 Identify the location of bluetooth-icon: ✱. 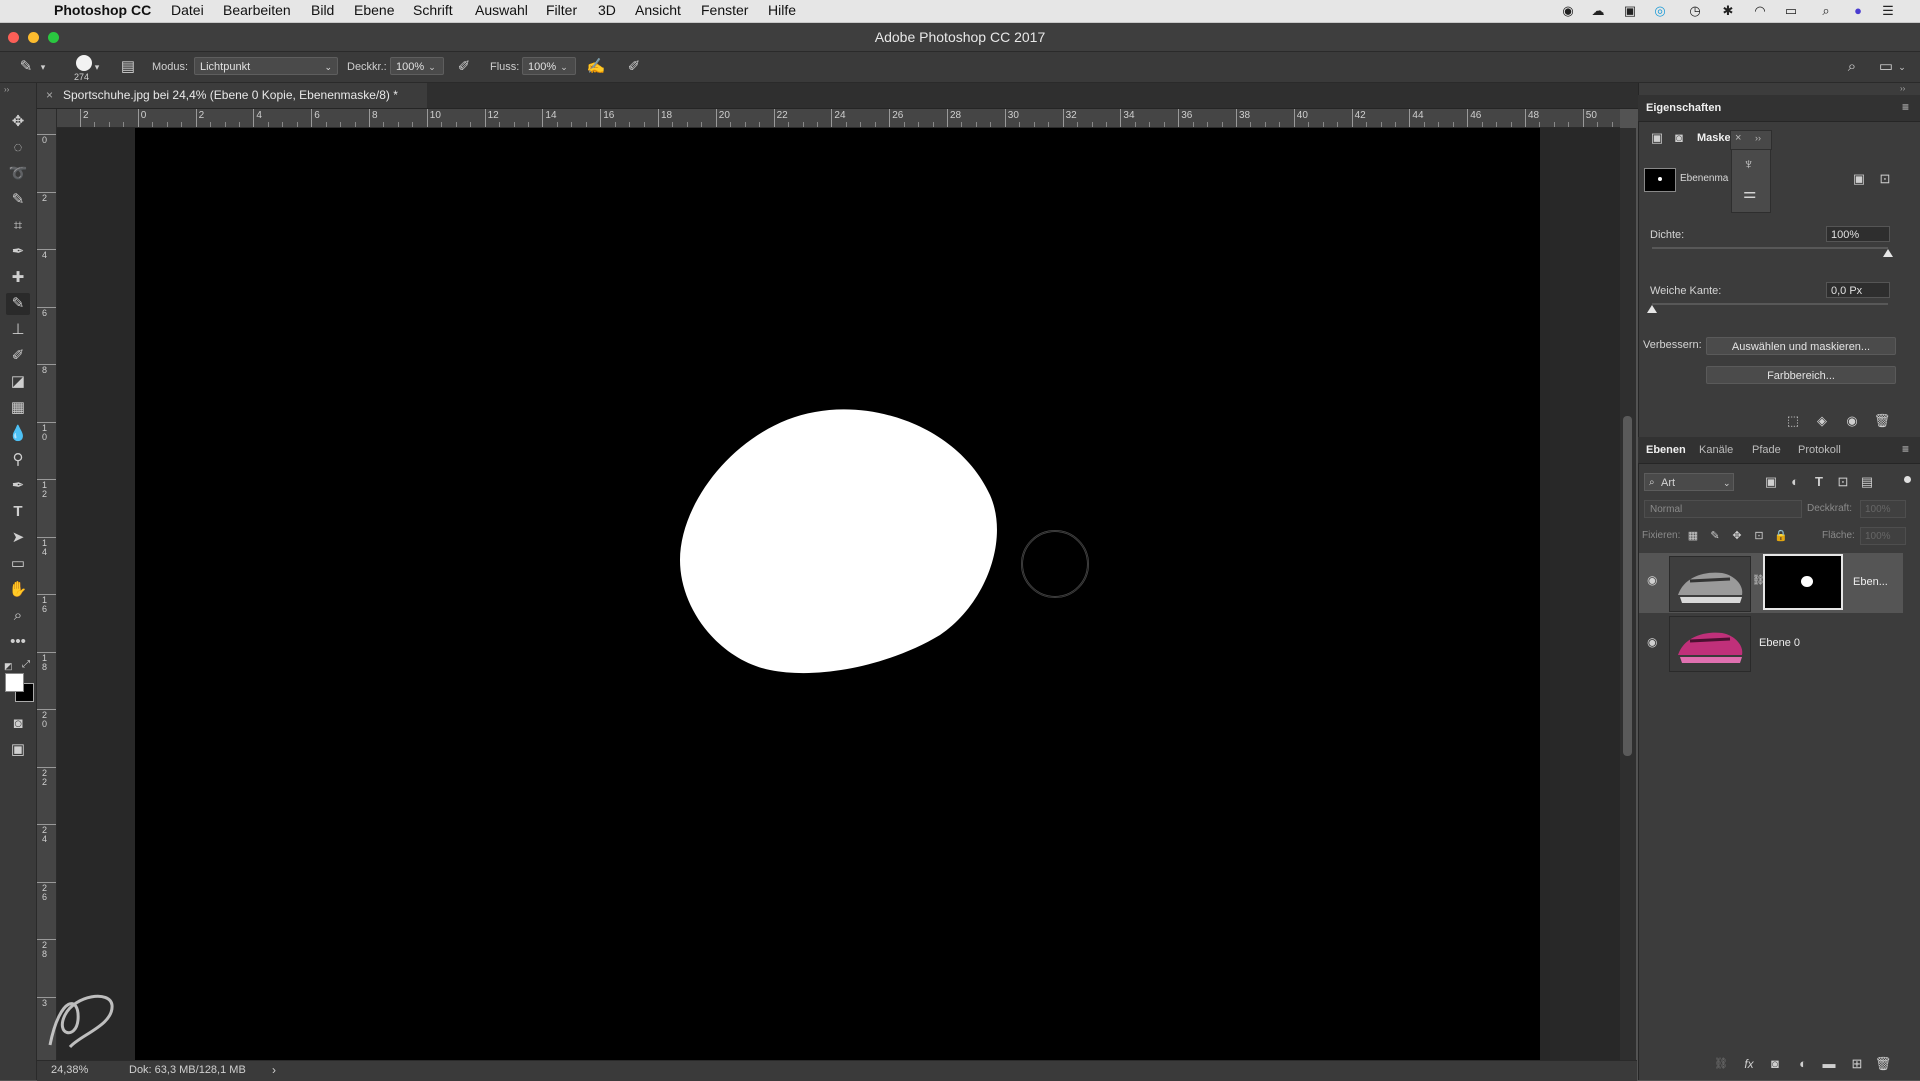
(1728, 11).